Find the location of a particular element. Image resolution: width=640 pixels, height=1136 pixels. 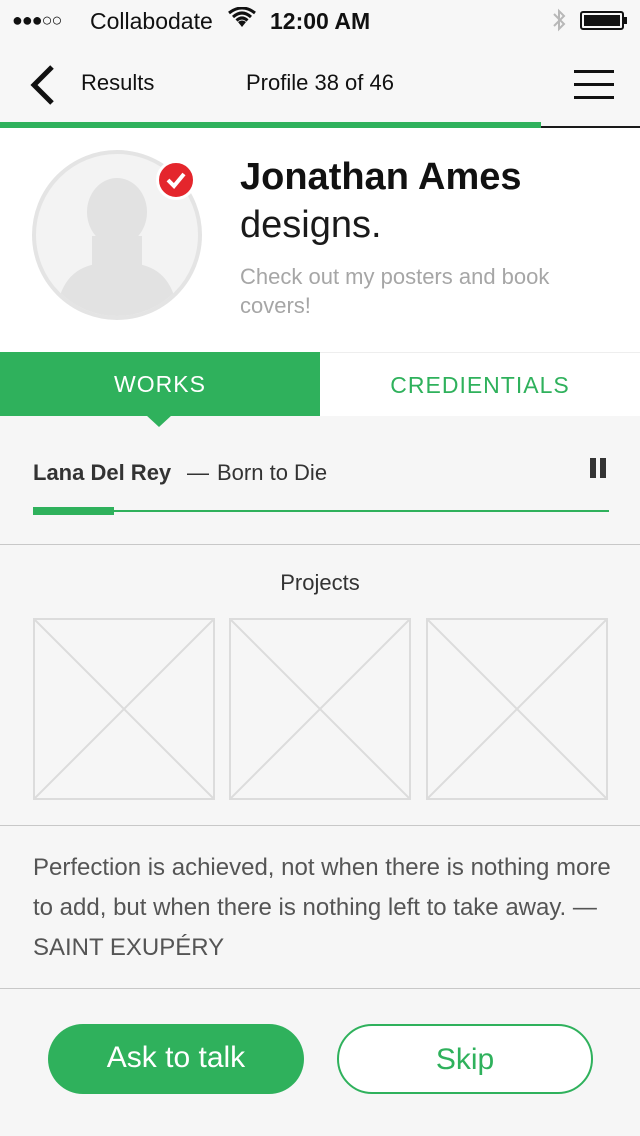

profile-tabs: WORKS CREDIENTIALS is located at coordinates (320, 384).